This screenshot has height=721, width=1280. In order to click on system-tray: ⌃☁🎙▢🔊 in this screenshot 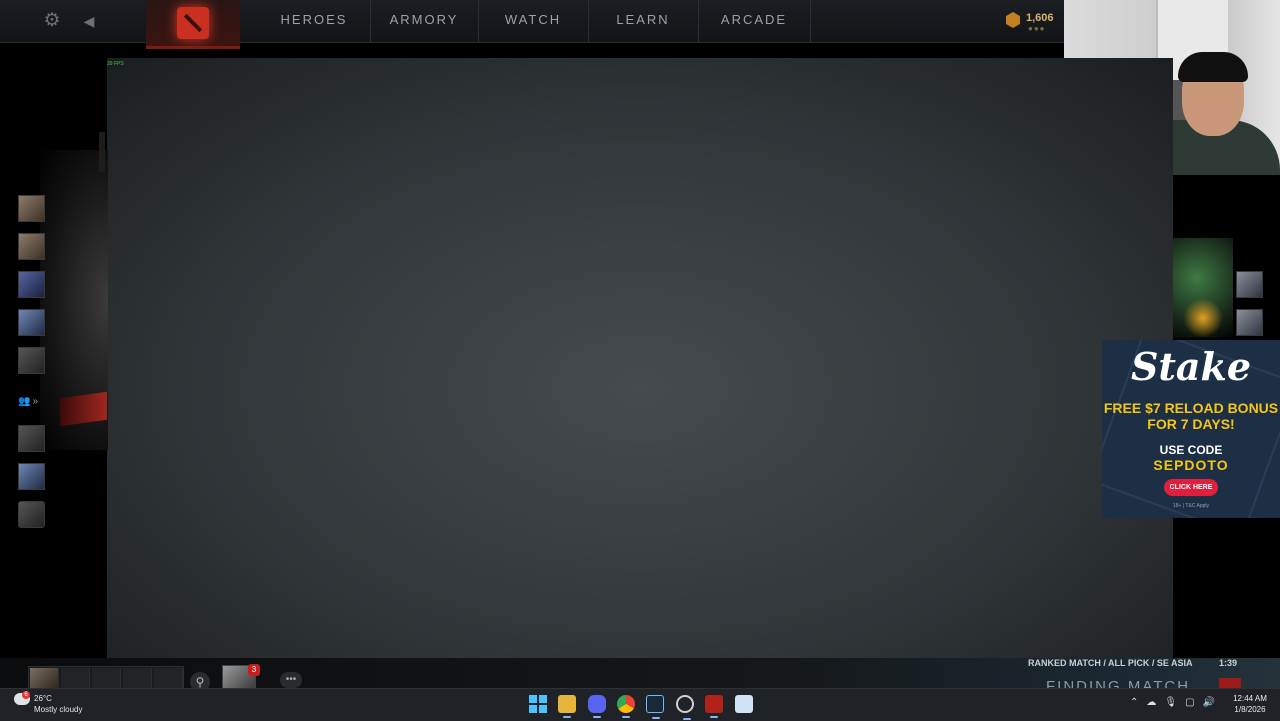, I will do `click(1176, 702)`.